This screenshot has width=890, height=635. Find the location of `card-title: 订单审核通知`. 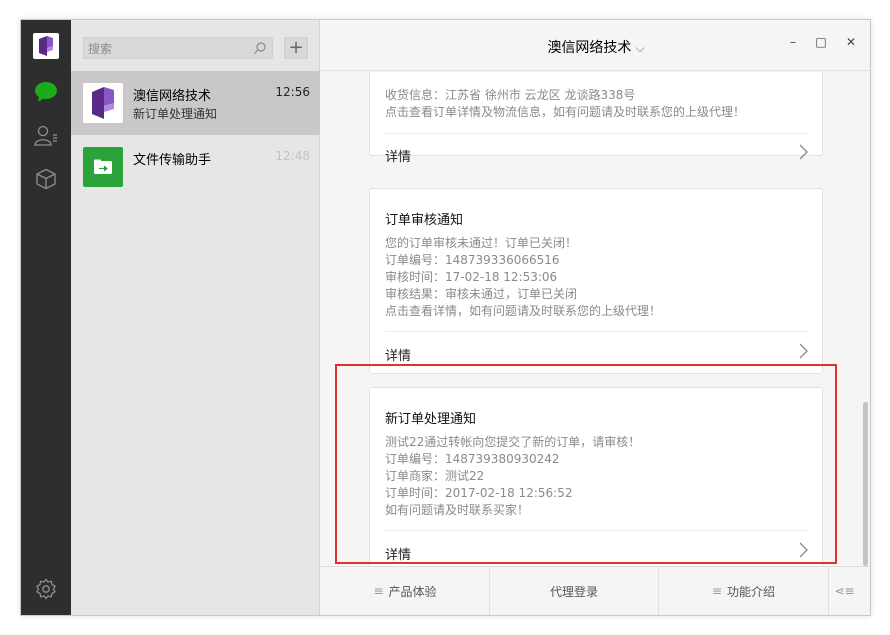

card-title: 订单审核通知 is located at coordinates (424, 220).